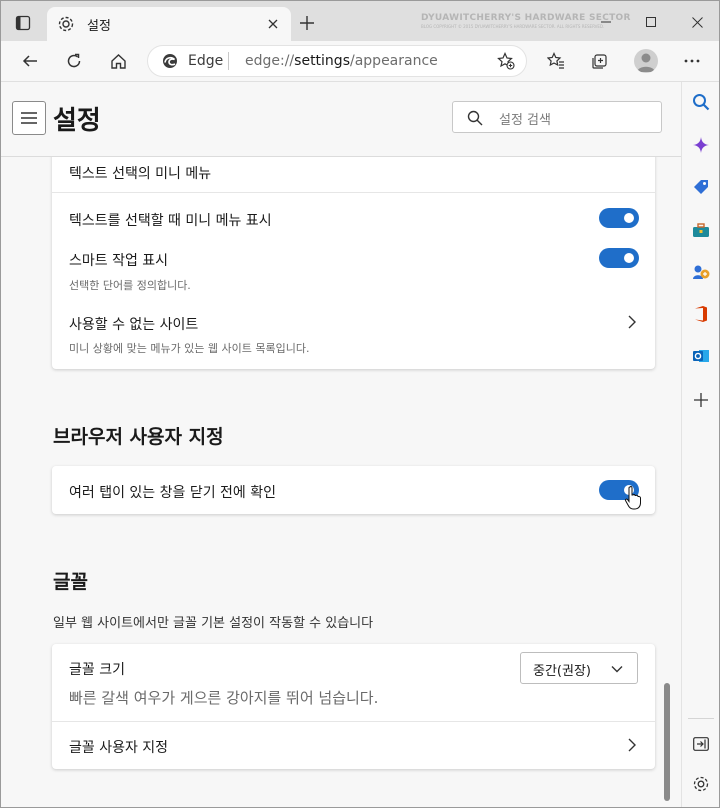 The height and width of the screenshot is (808, 720). I want to click on hand-cursor-icon, so click(632, 497).